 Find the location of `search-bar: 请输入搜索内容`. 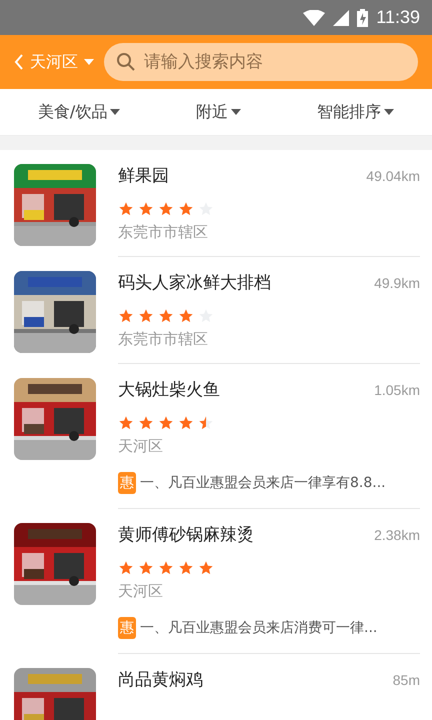

search-bar: 请输入搜索内容 is located at coordinates (261, 62).